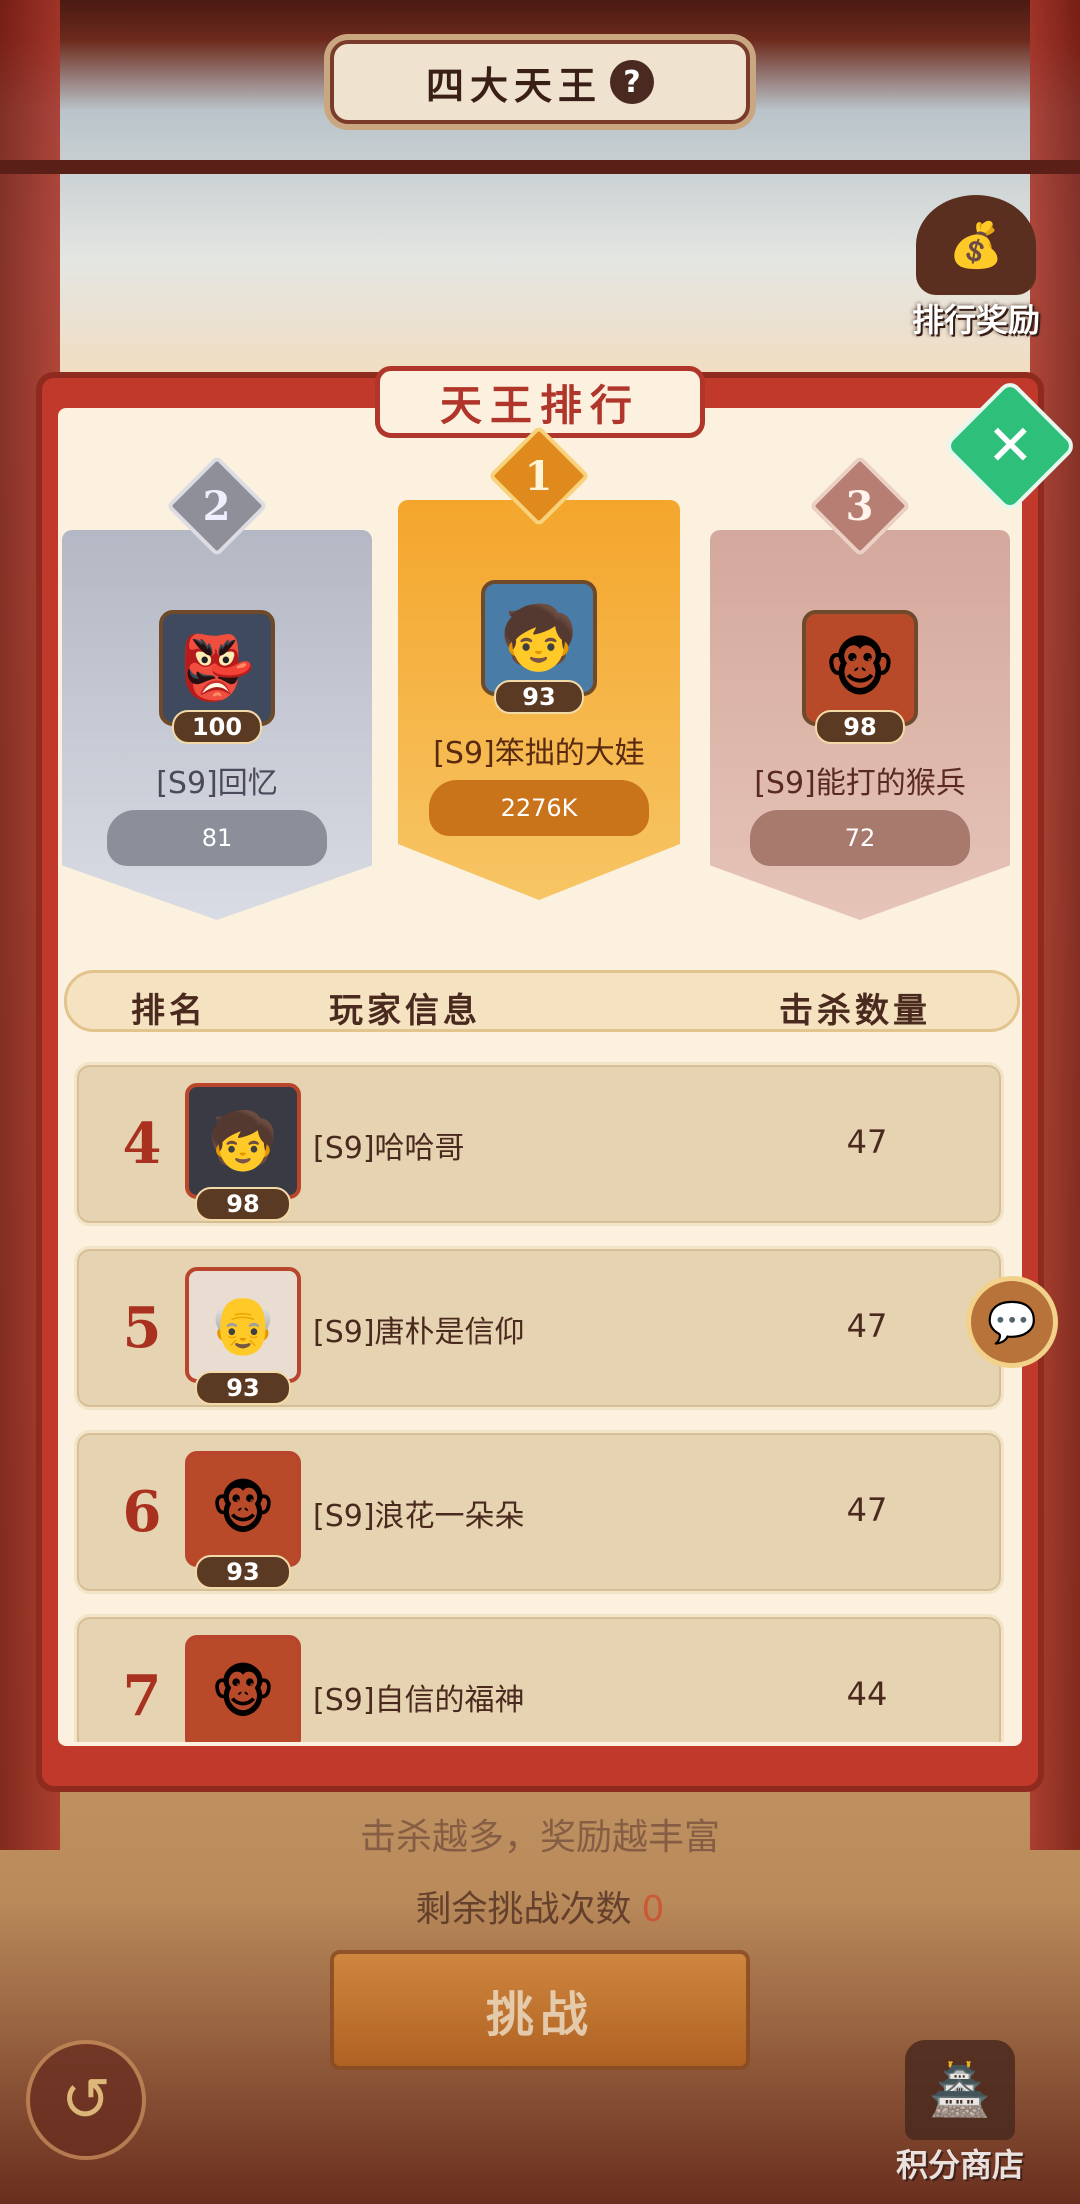  I want to click on shop-label: 积分商店, so click(959, 2165).